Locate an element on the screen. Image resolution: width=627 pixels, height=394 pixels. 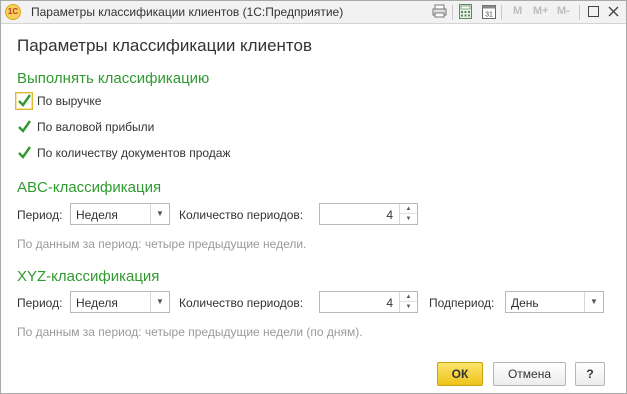
xyz-subperiod-select: День ▼ is located at coordinates (554, 302).